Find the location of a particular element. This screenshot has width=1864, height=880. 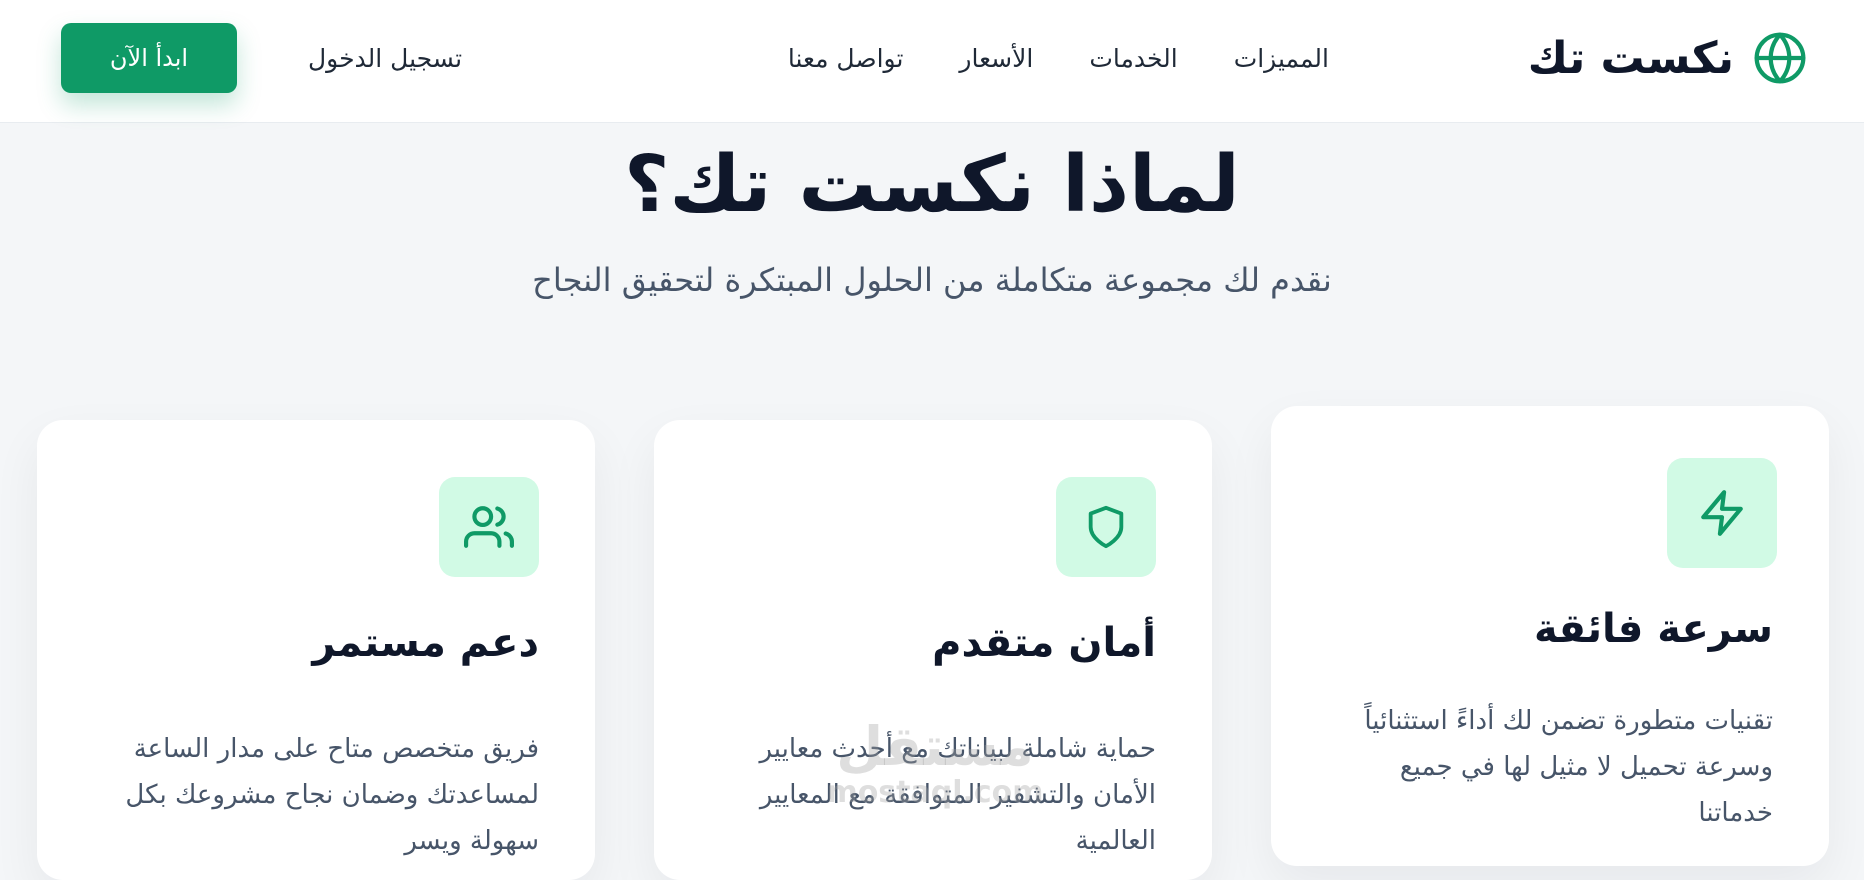

lightning-icon is located at coordinates (1722, 513).